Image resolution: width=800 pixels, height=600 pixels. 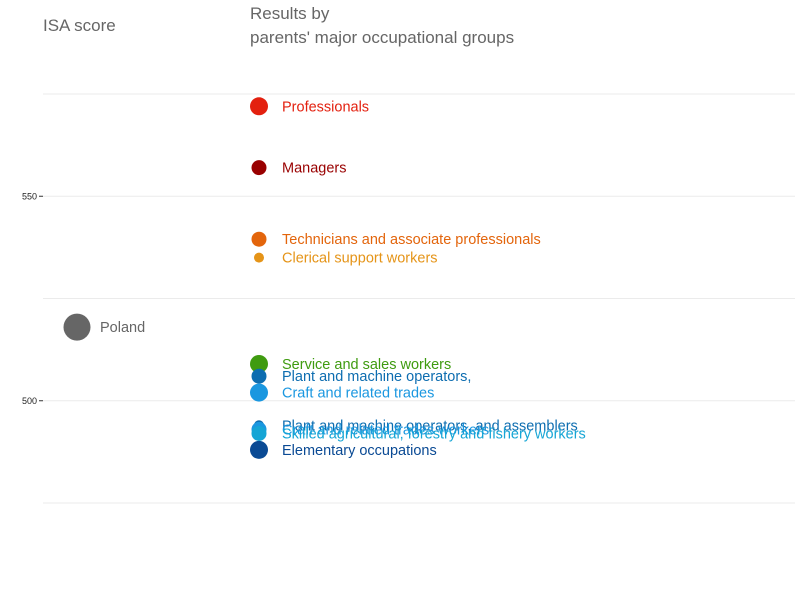 What do you see at coordinates (122, 328) in the screenshot?
I see `country-label: Poland` at bounding box center [122, 328].